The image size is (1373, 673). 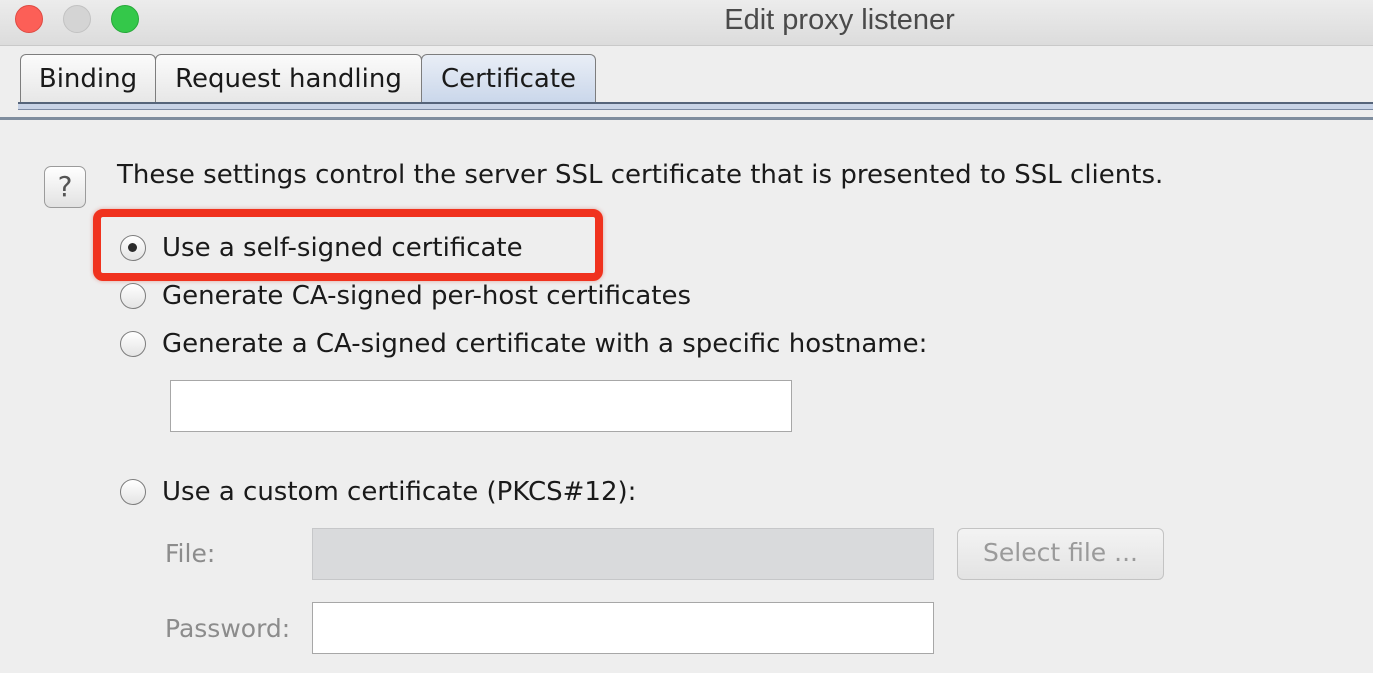 What do you see at coordinates (481, 406) in the screenshot?
I see `hostname-input` at bounding box center [481, 406].